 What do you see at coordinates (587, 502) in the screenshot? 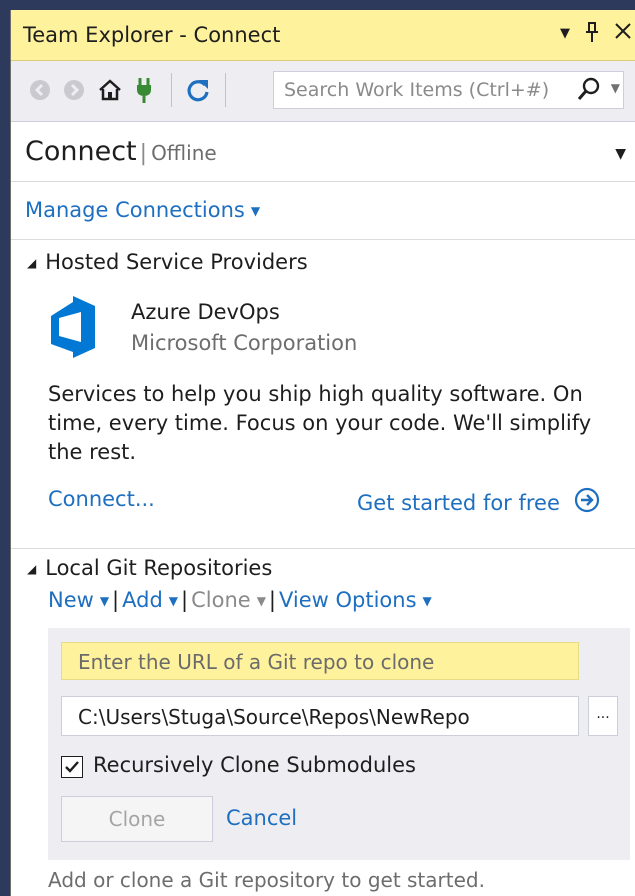
I see `arrow-circle-right-icon` at bounding box center [587, 502].